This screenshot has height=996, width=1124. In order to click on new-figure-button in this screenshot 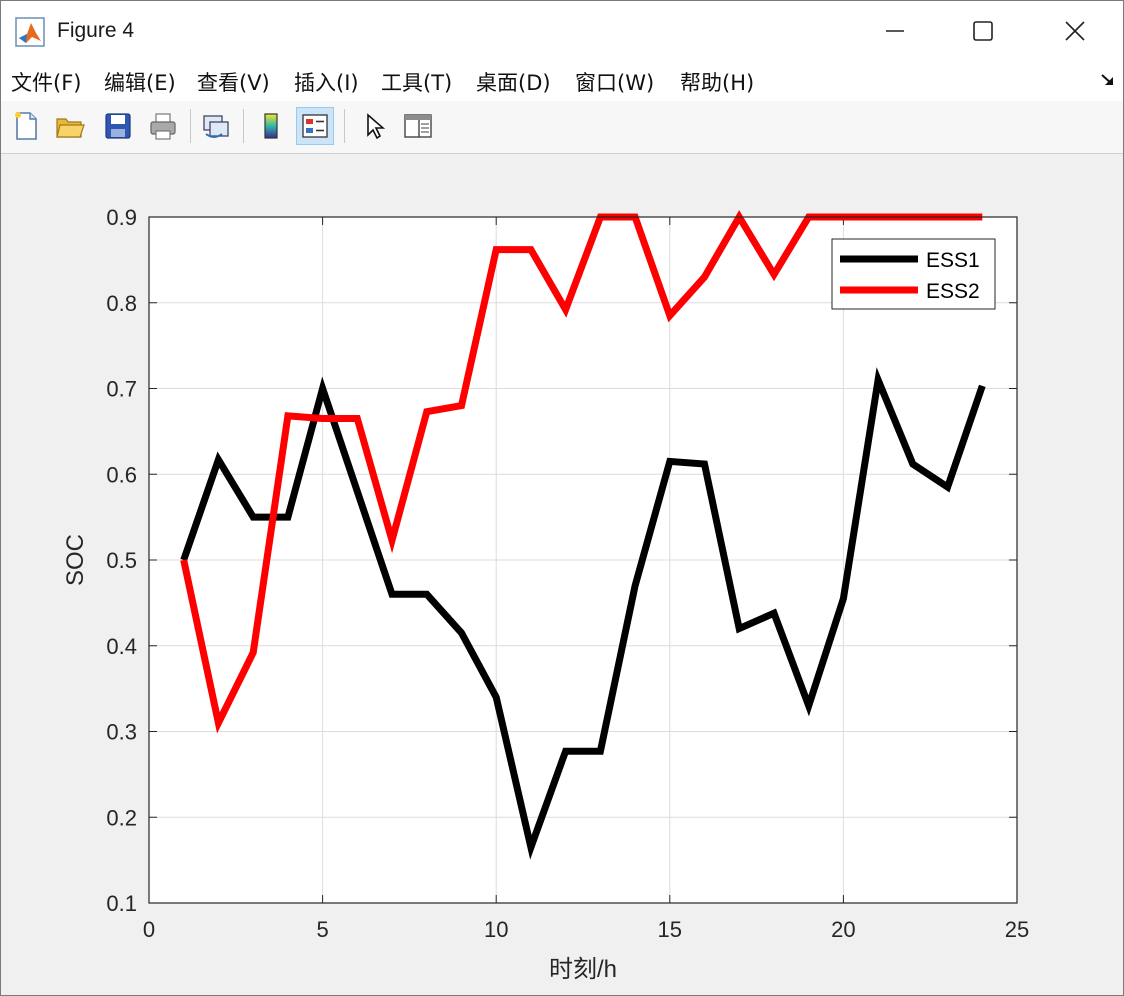, I will do `click(26, 126)`.